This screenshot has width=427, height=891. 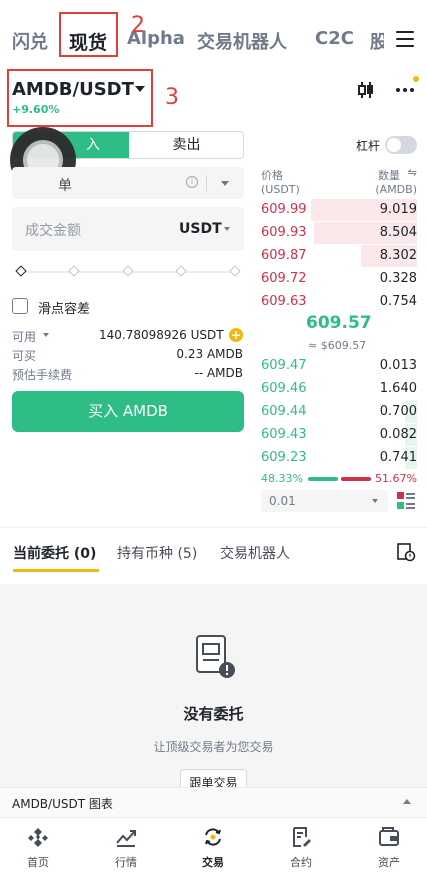 What do you see at coordinates (406, 90) in the screenshot?
I see `more-icon` at bounding box center [406, 90].